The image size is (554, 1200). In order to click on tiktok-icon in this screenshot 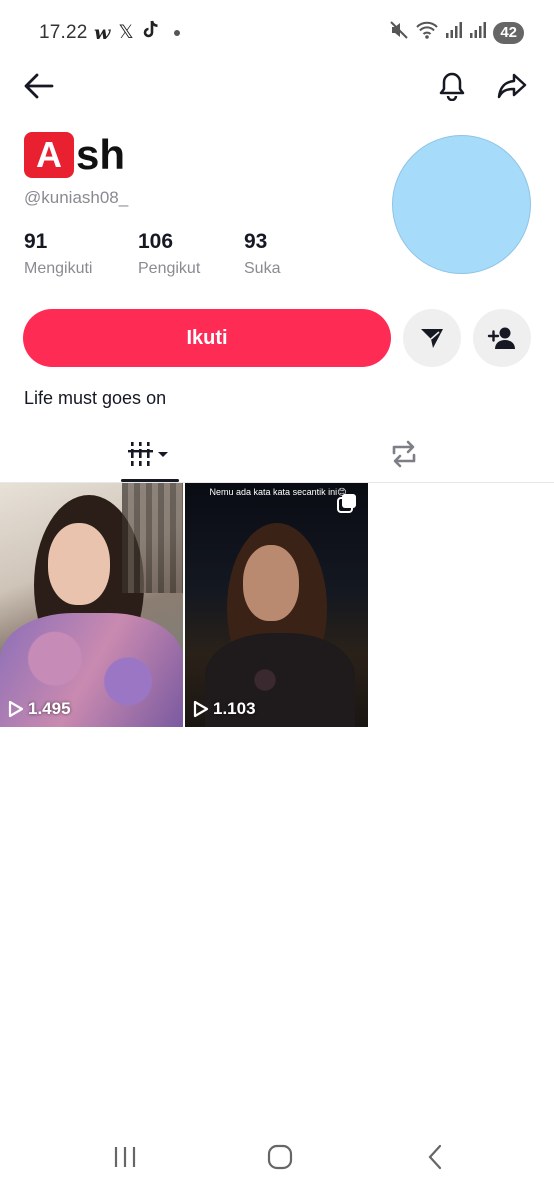, I will do `click(151, 32)`.